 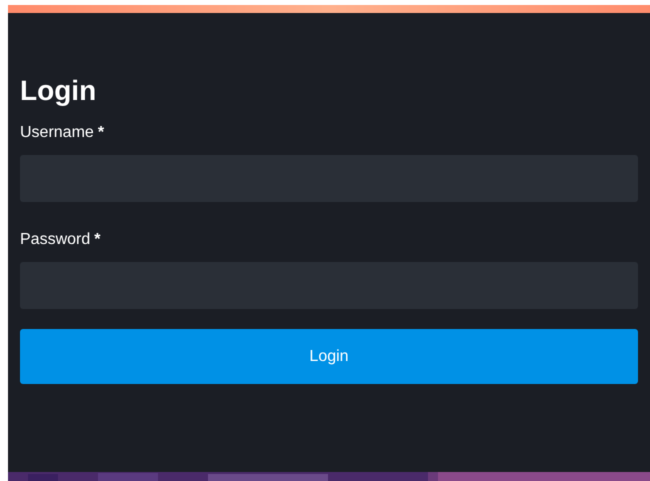 What do you see at coordinates (57, 133) in the screenshot?
I see `field-label: Username` at bounding box center [57, 133].